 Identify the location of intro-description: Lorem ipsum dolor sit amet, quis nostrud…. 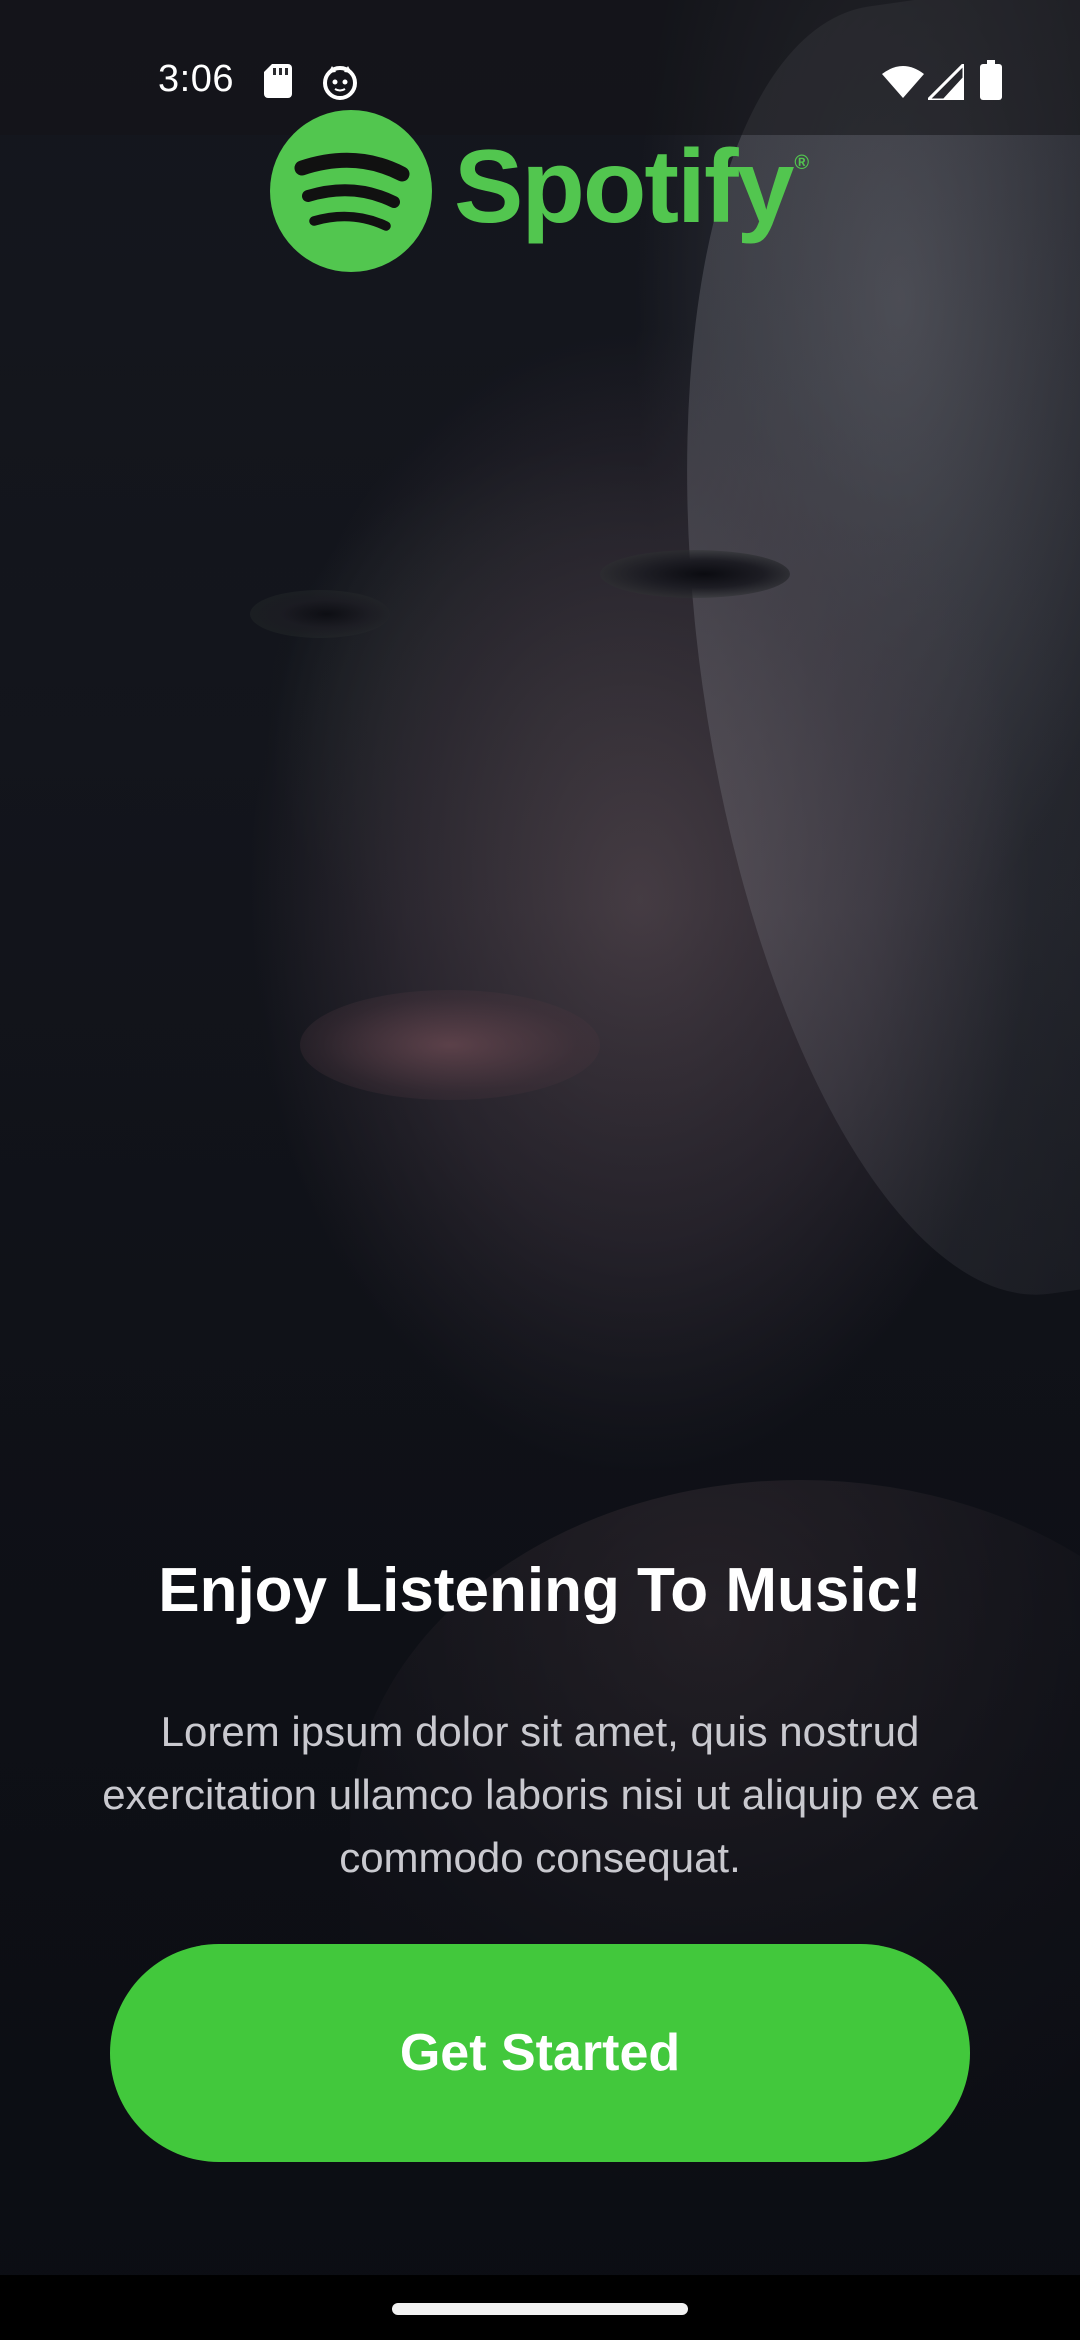
(540, 1794).